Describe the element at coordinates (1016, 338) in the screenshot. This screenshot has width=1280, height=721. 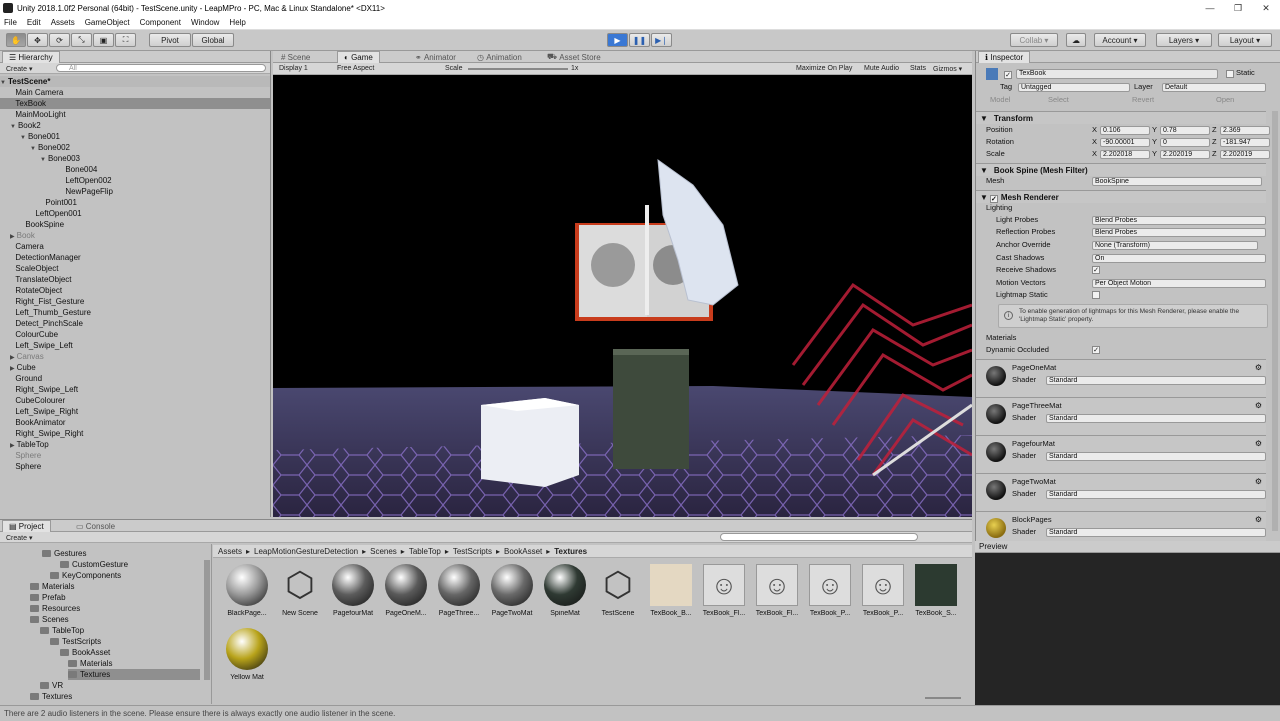
I see `materials-foldout: Materials` at that location.